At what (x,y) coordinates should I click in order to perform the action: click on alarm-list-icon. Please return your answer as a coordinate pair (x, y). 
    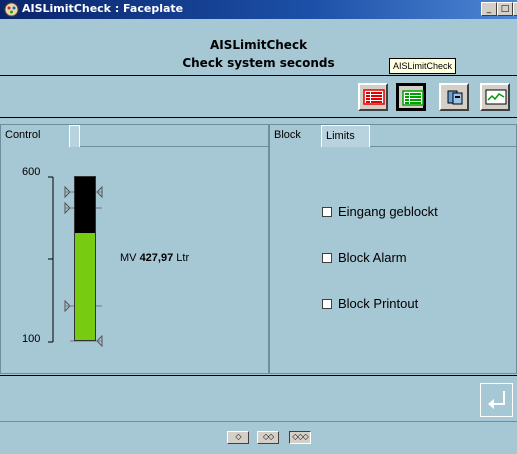
    Looking at the image, I should click on (374, 97).